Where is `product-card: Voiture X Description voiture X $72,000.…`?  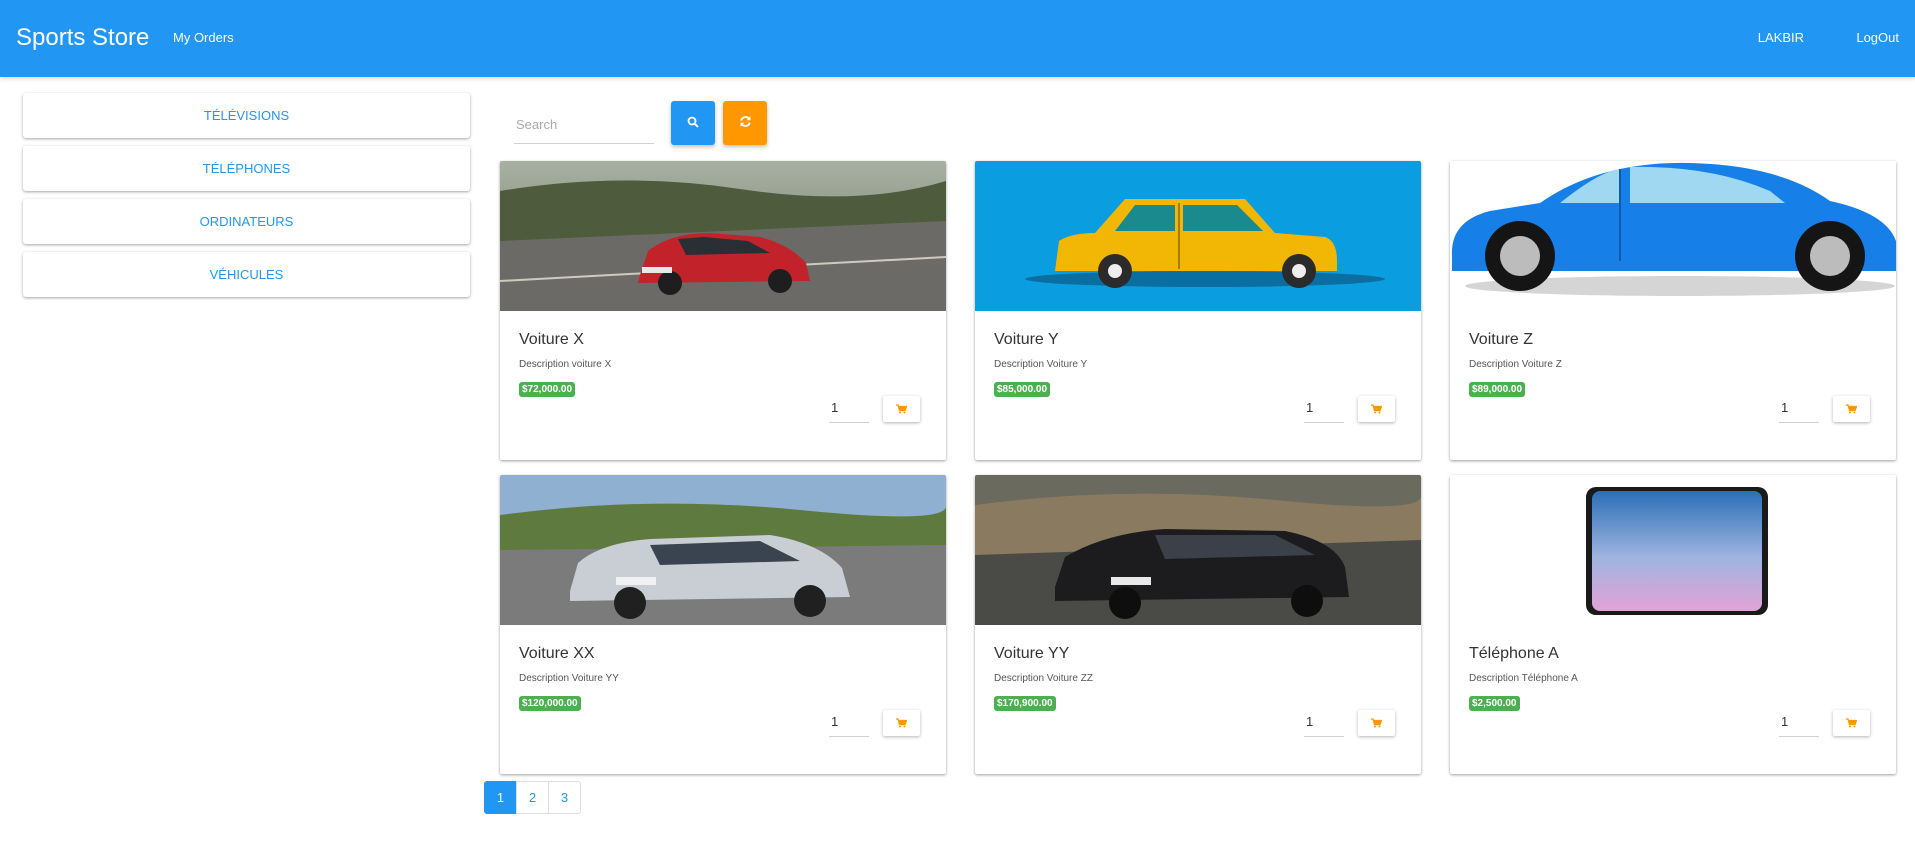
product-card: Voiture X Description voiture X $72,000.… is located at coordinates (723, 310).